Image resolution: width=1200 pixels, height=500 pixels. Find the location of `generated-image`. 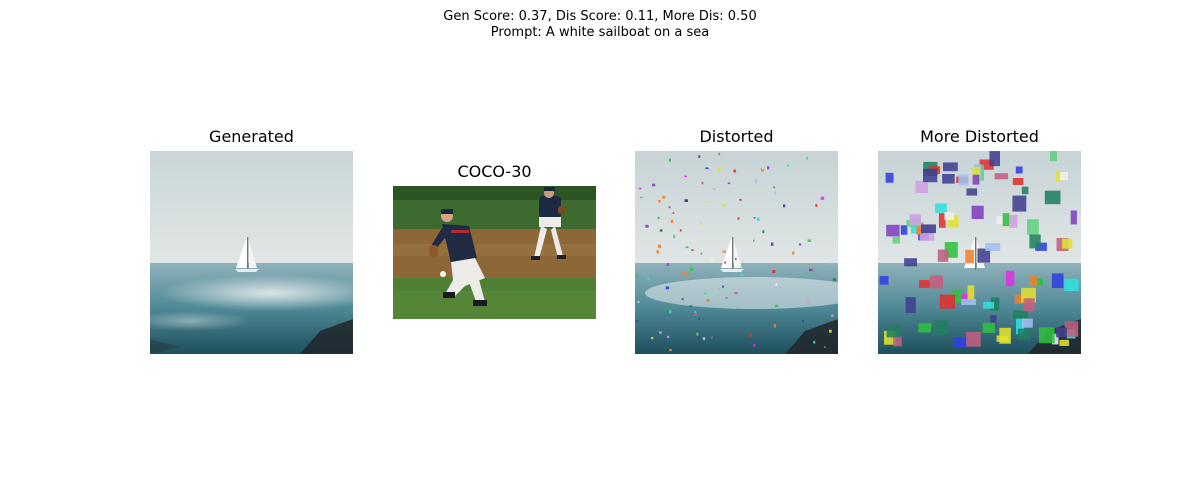

generated-image is located at coordinates (251, 252).